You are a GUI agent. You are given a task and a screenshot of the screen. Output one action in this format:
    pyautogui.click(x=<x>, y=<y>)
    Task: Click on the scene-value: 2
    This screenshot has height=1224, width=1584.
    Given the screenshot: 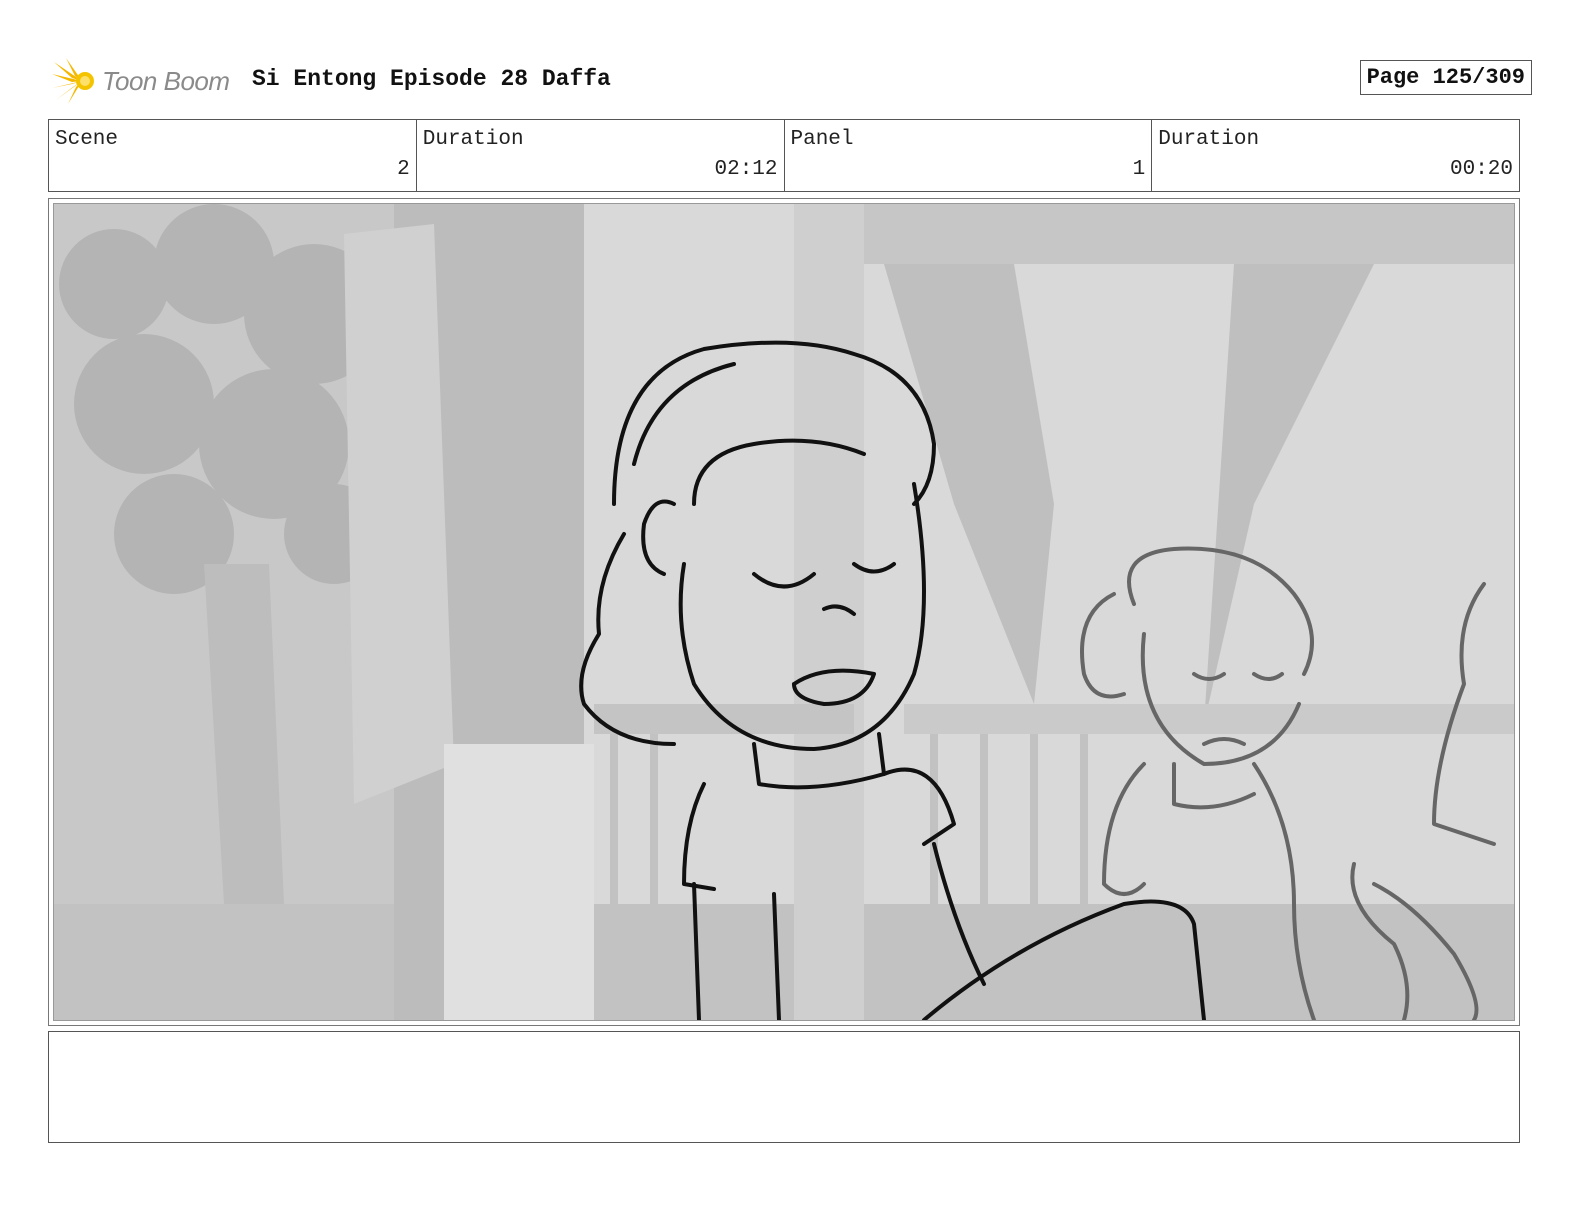 What is the action you would take?
    pyautogui.click(x=403, y=169)
    